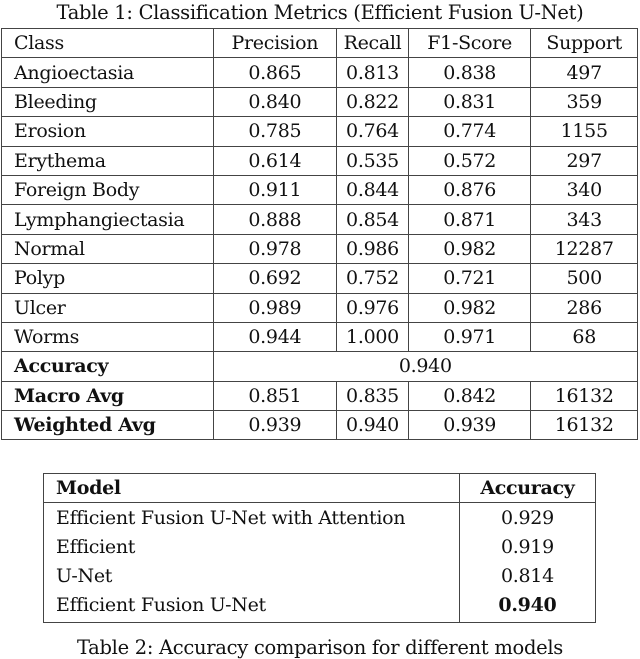 This screenshot has width=640, height=659. I want to click on table-row: Efficient 0.919, so click(320, 547).